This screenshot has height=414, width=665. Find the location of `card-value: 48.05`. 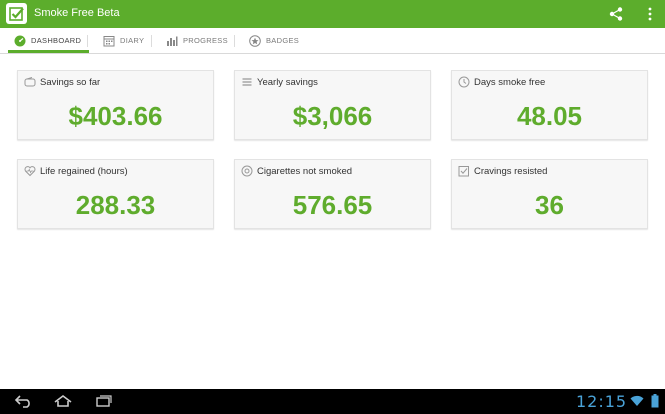

card-value: 48.05 is located at coordinates (549, 116).